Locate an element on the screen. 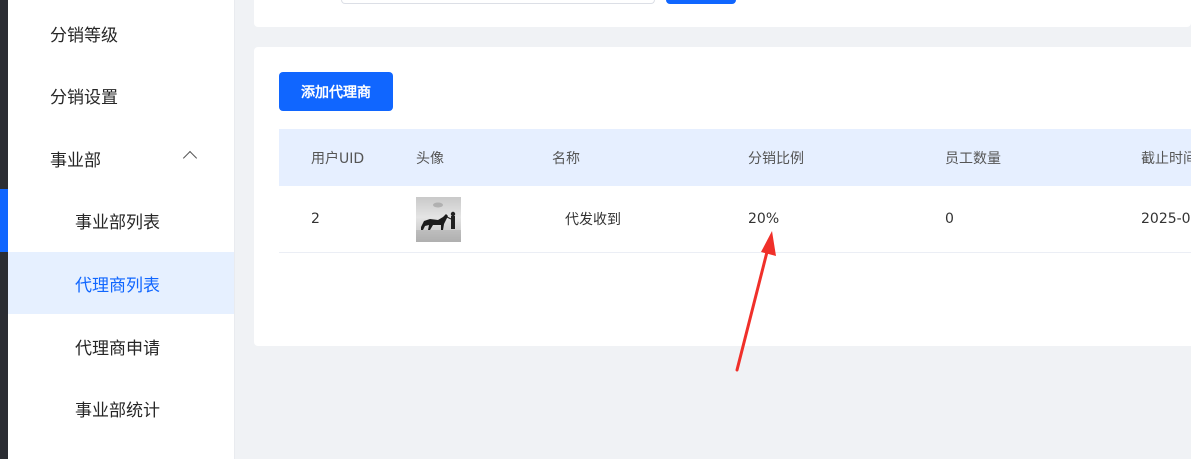 Image resolution: width=1191 pixels, height=459 pixels. avatar is located at coordinates (438, 219).